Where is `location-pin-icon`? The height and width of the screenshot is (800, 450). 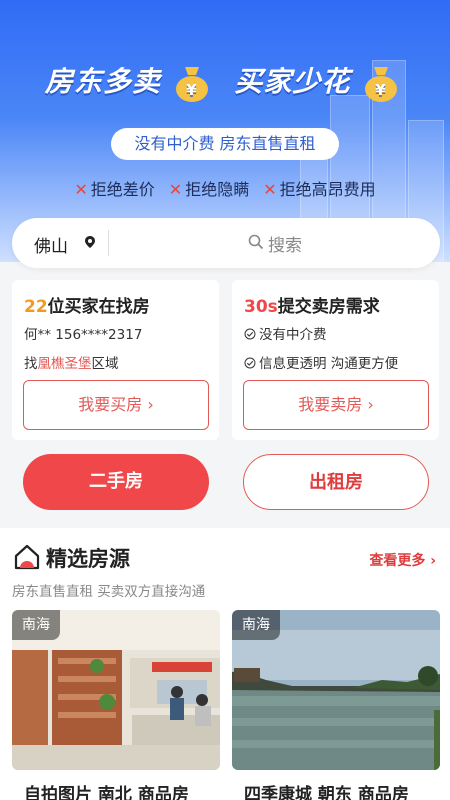
location-pin-icon is located at coordinates (90, 242).